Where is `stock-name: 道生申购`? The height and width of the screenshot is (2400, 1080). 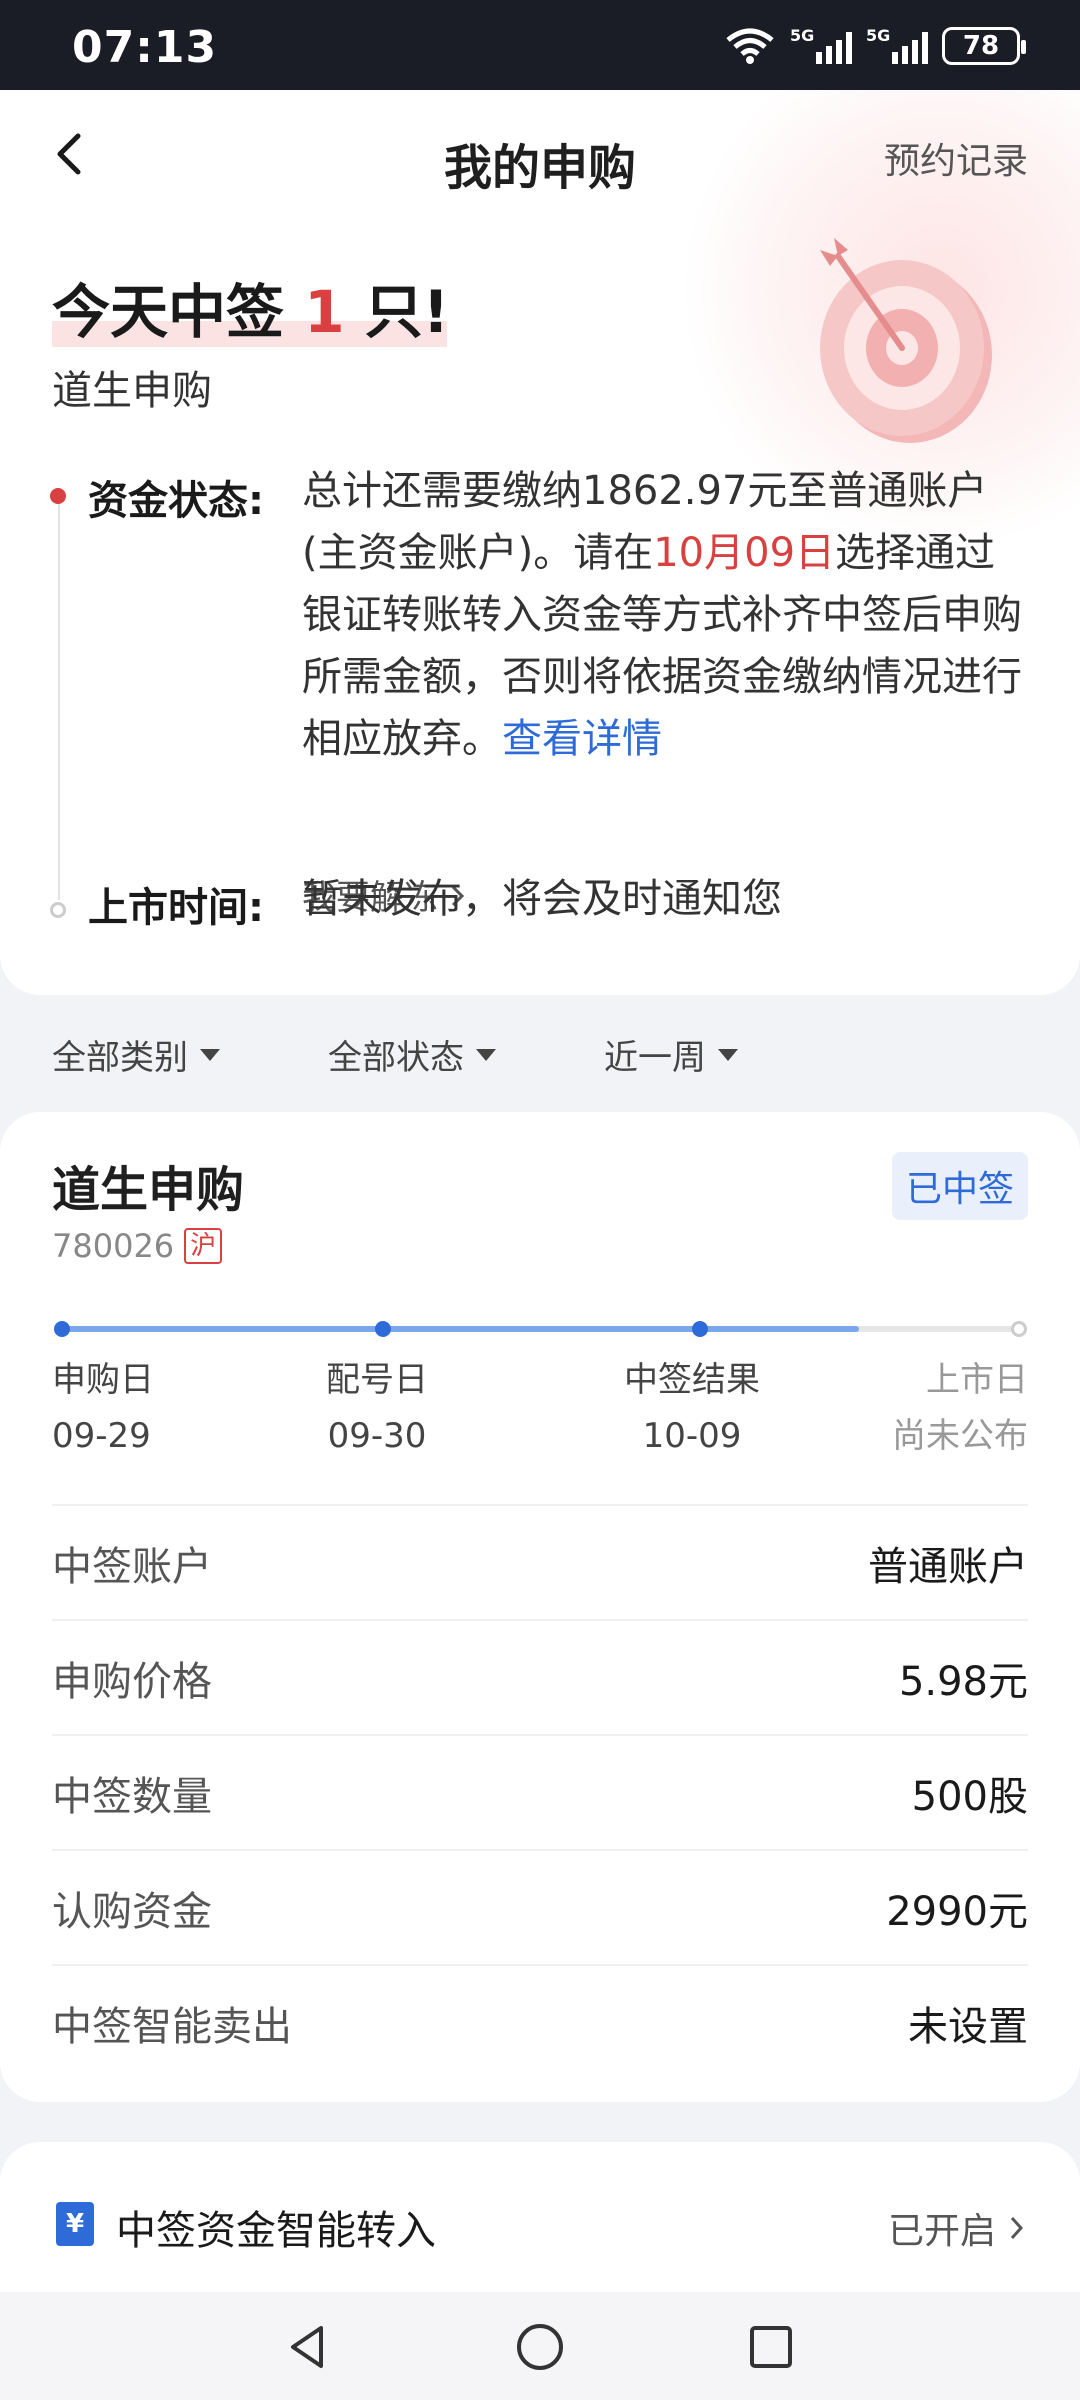 stock-name: 道生申购 is located at coordinates (148, 1190).